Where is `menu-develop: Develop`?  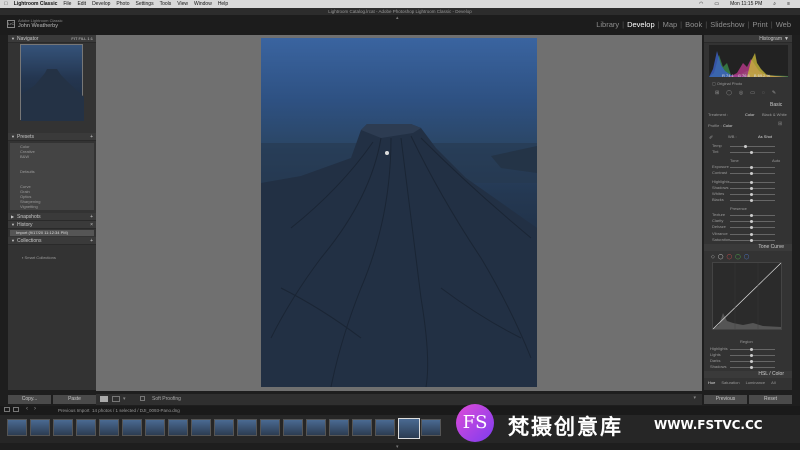
menu-develop: Develop is located at coordinates (101, 4).